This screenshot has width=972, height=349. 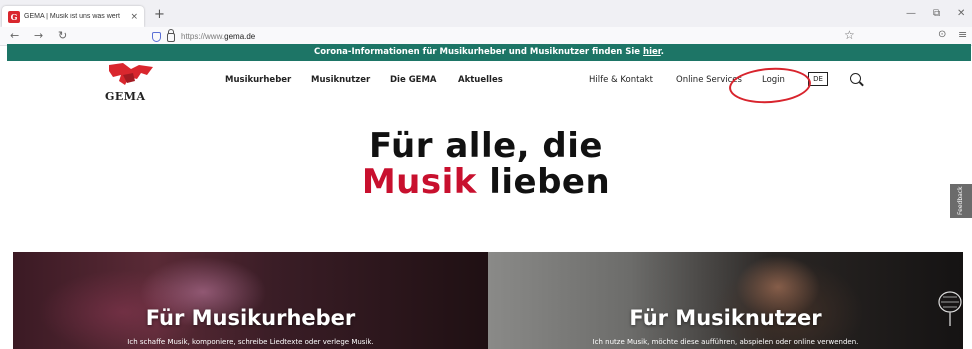 What do you see at coordinates (480, 80) in the screenshot?
I see `nav-aktuelles: Aktuelles` at bounding box center [480, 80].